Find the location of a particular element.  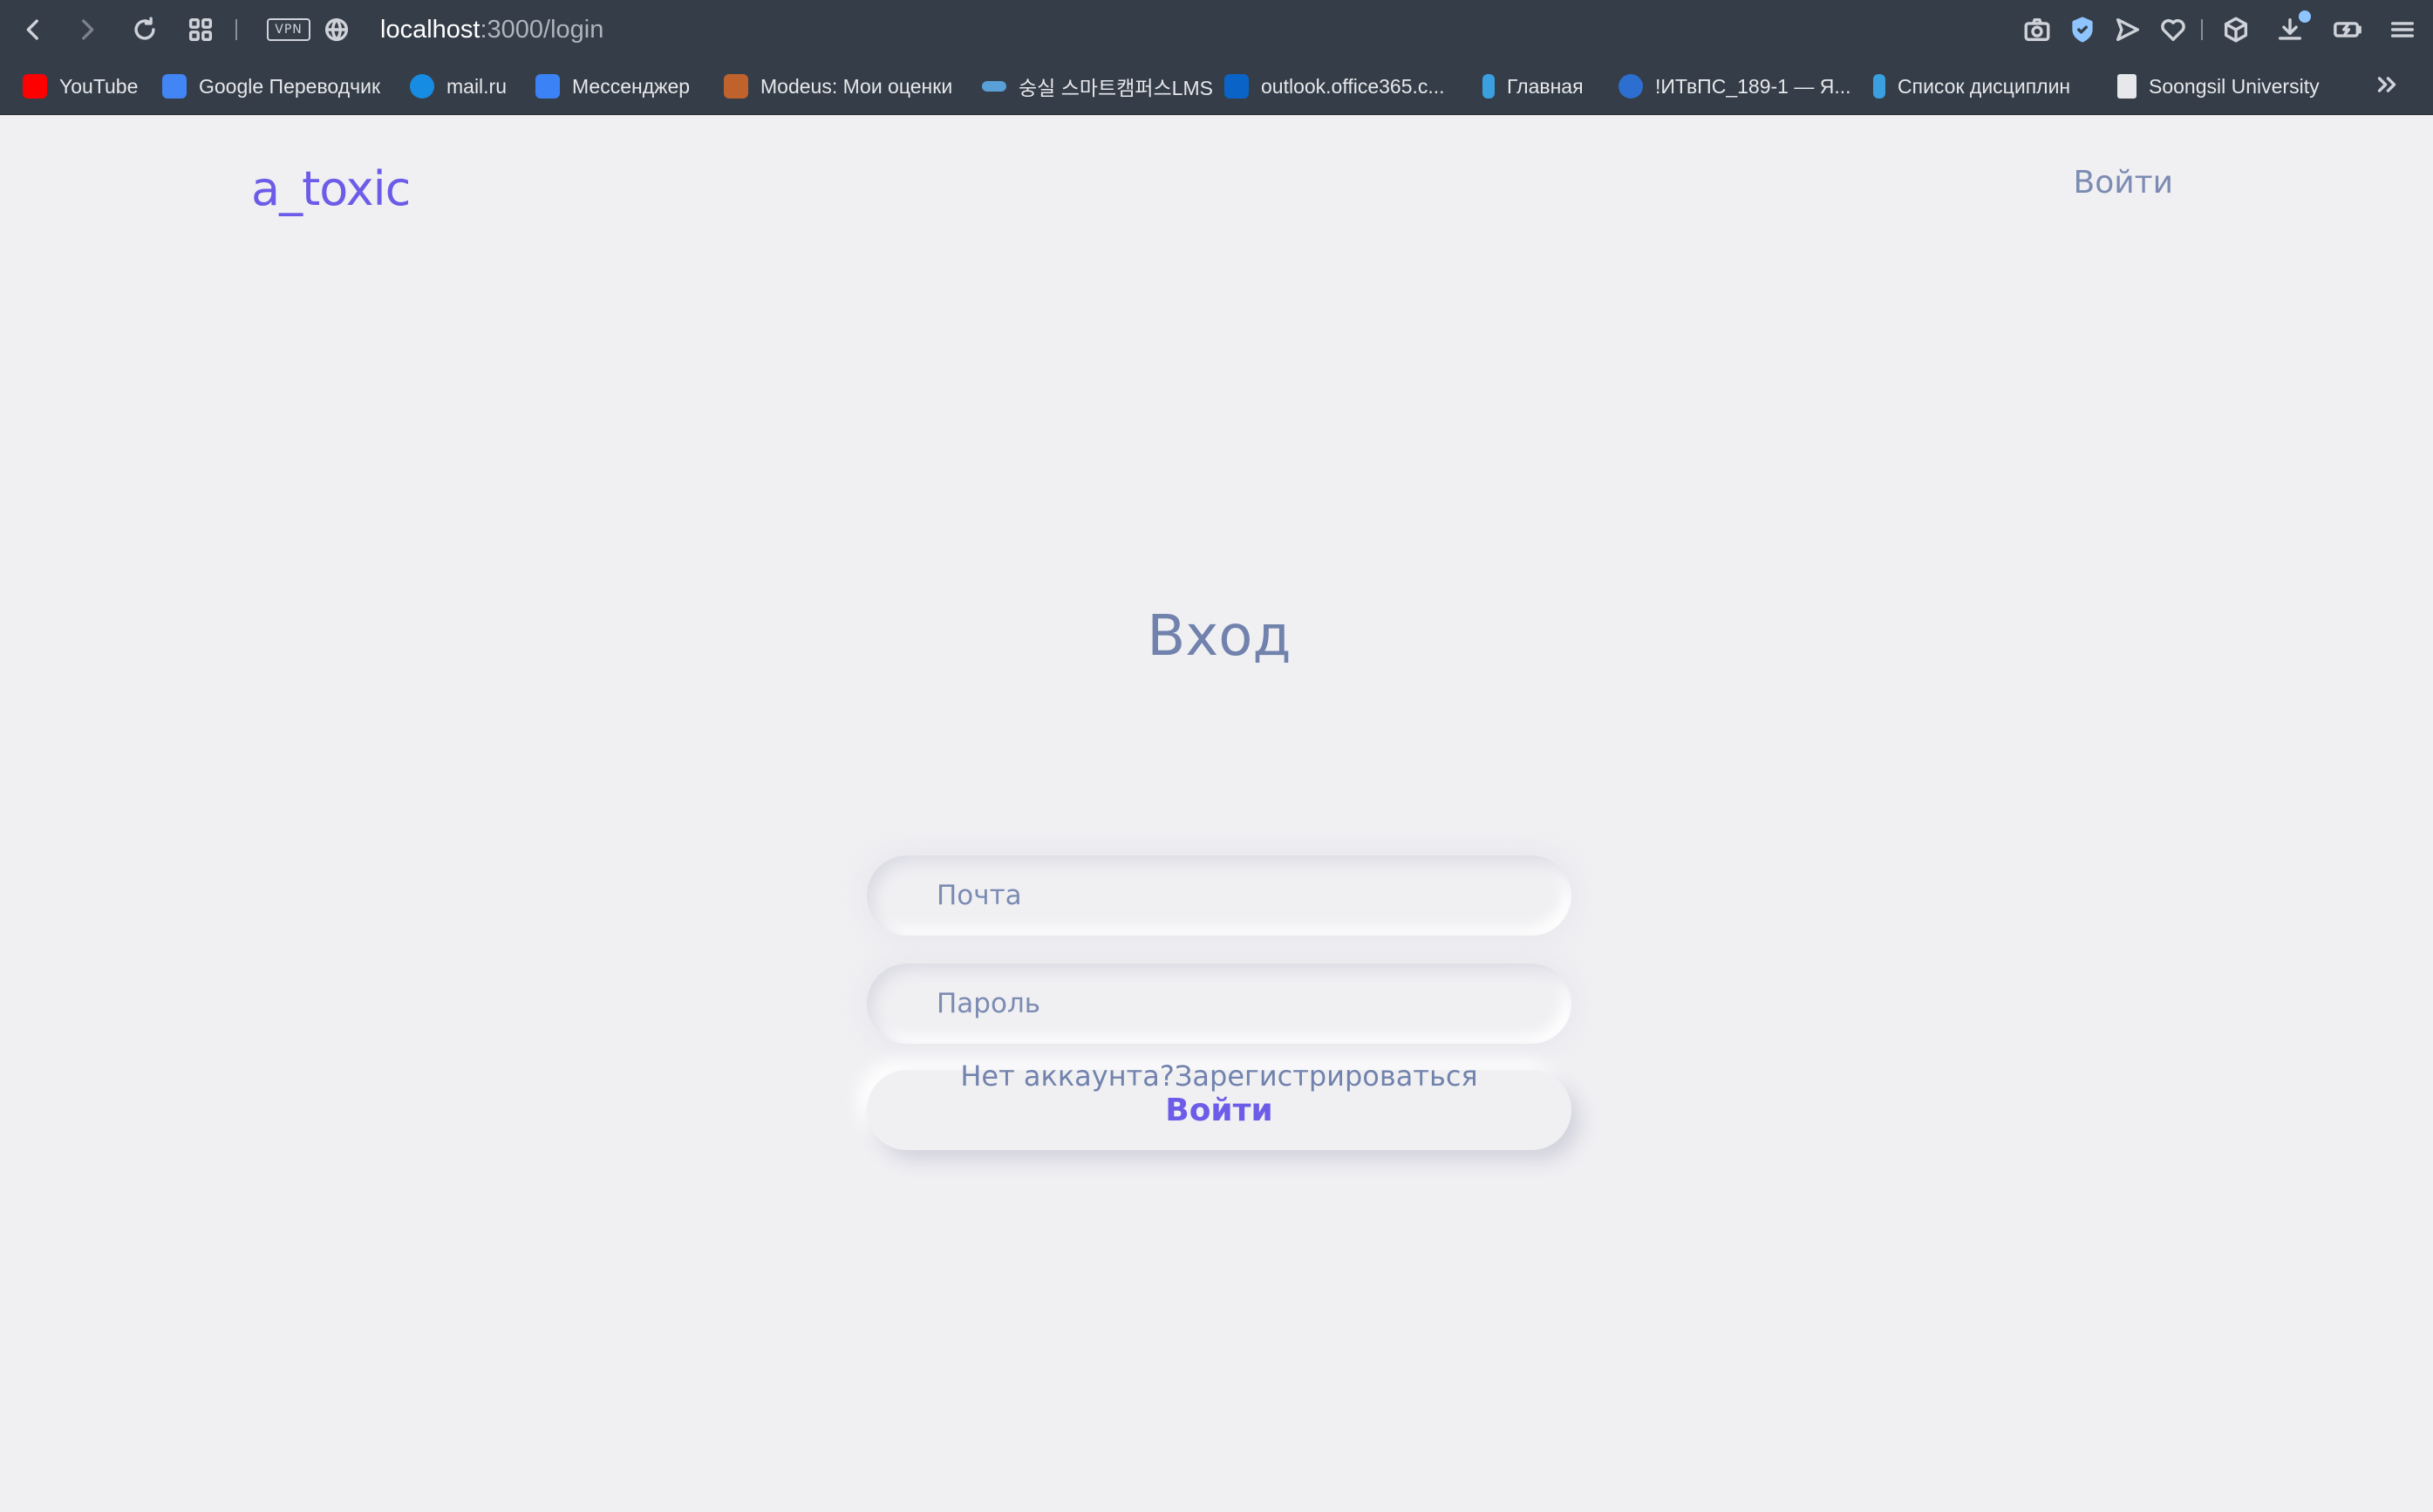

bookmark-soongsil-university: Soongsil University is located at coordinates (2218, 86).